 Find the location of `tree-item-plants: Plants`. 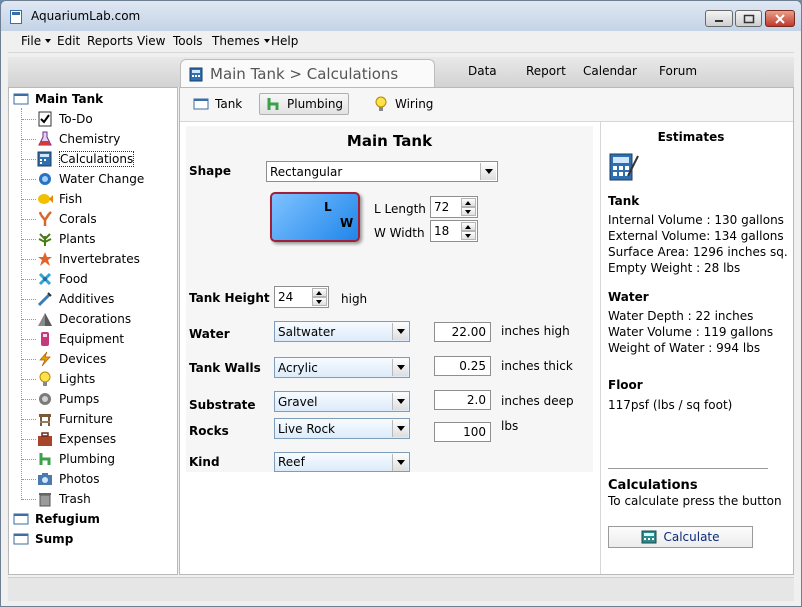

tree-item-plants: Plants is located at coordinates (66, 239).